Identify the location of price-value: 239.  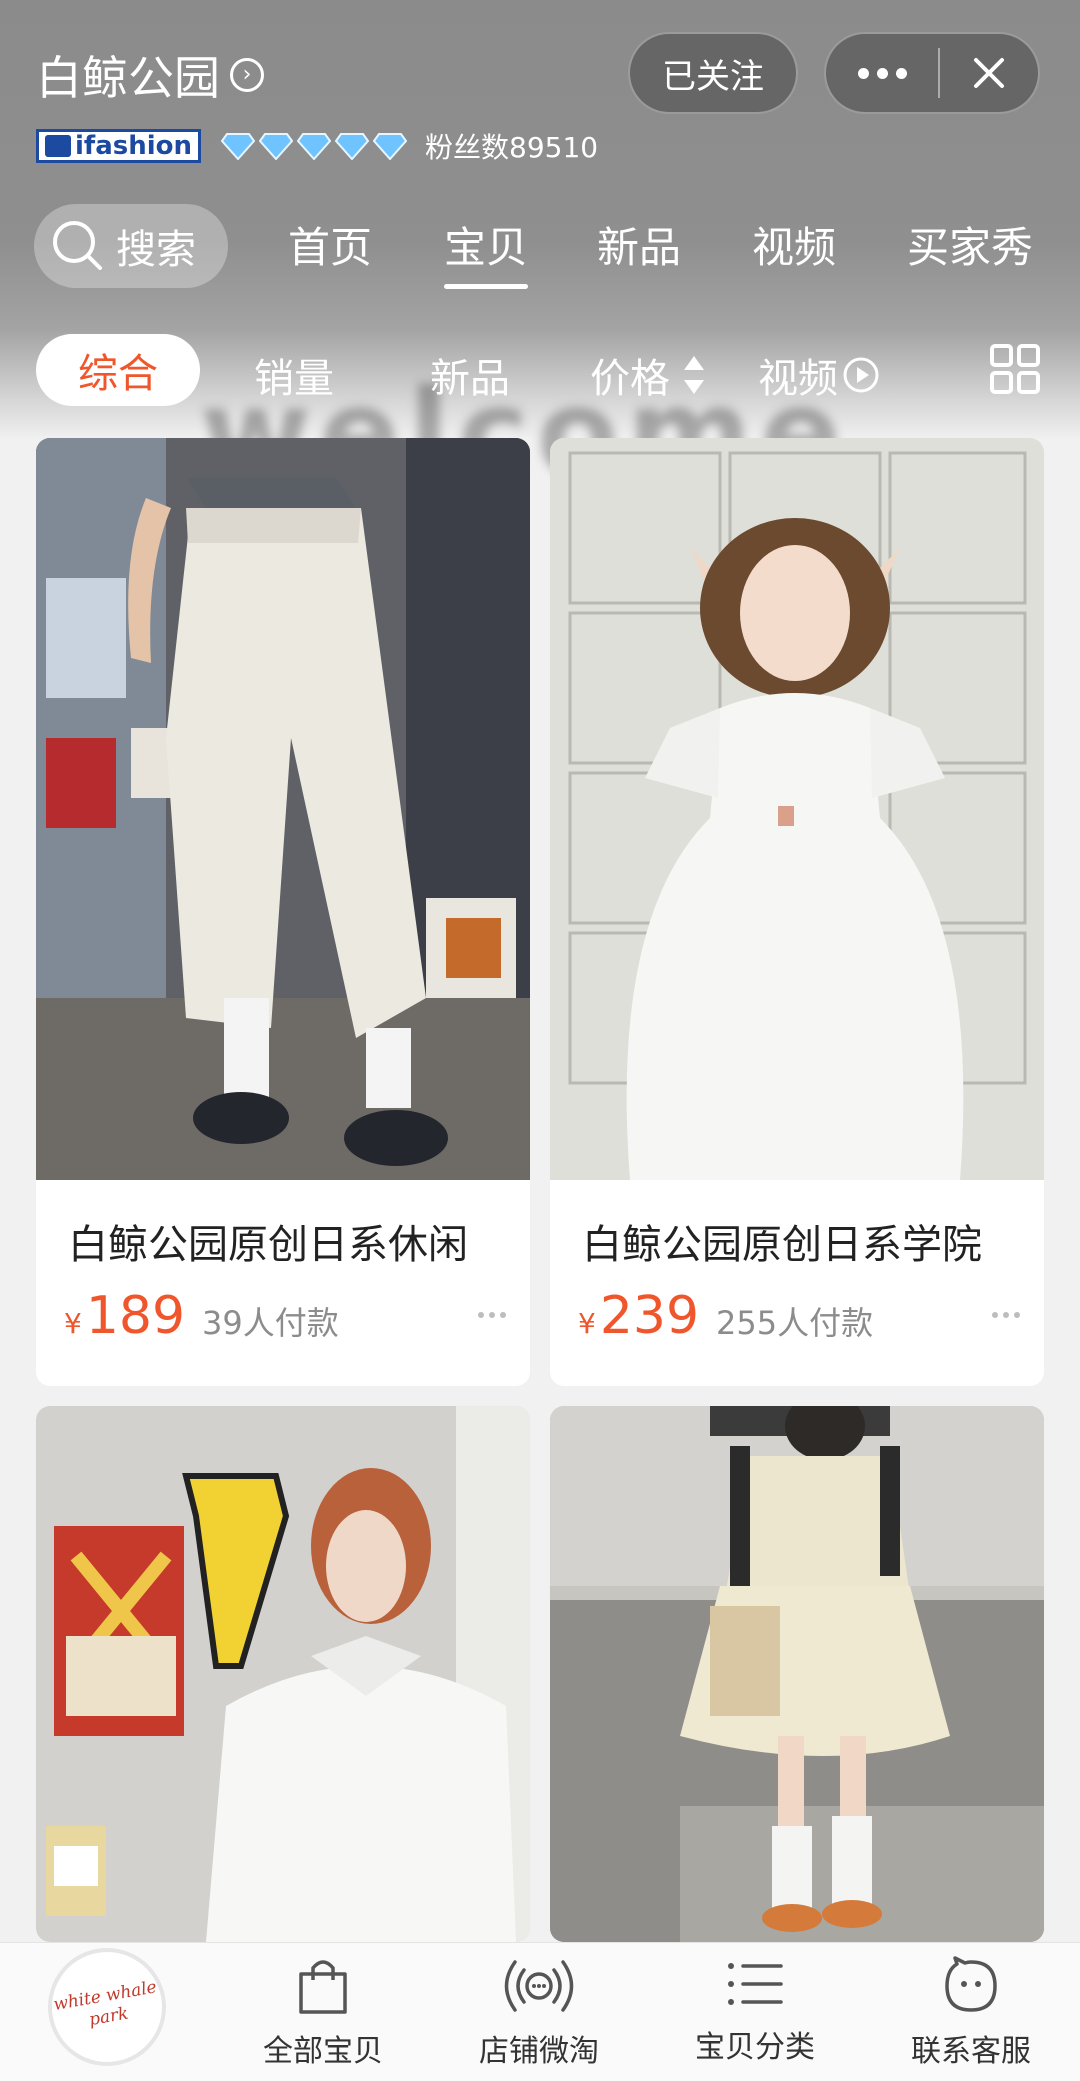
(649, 1316).